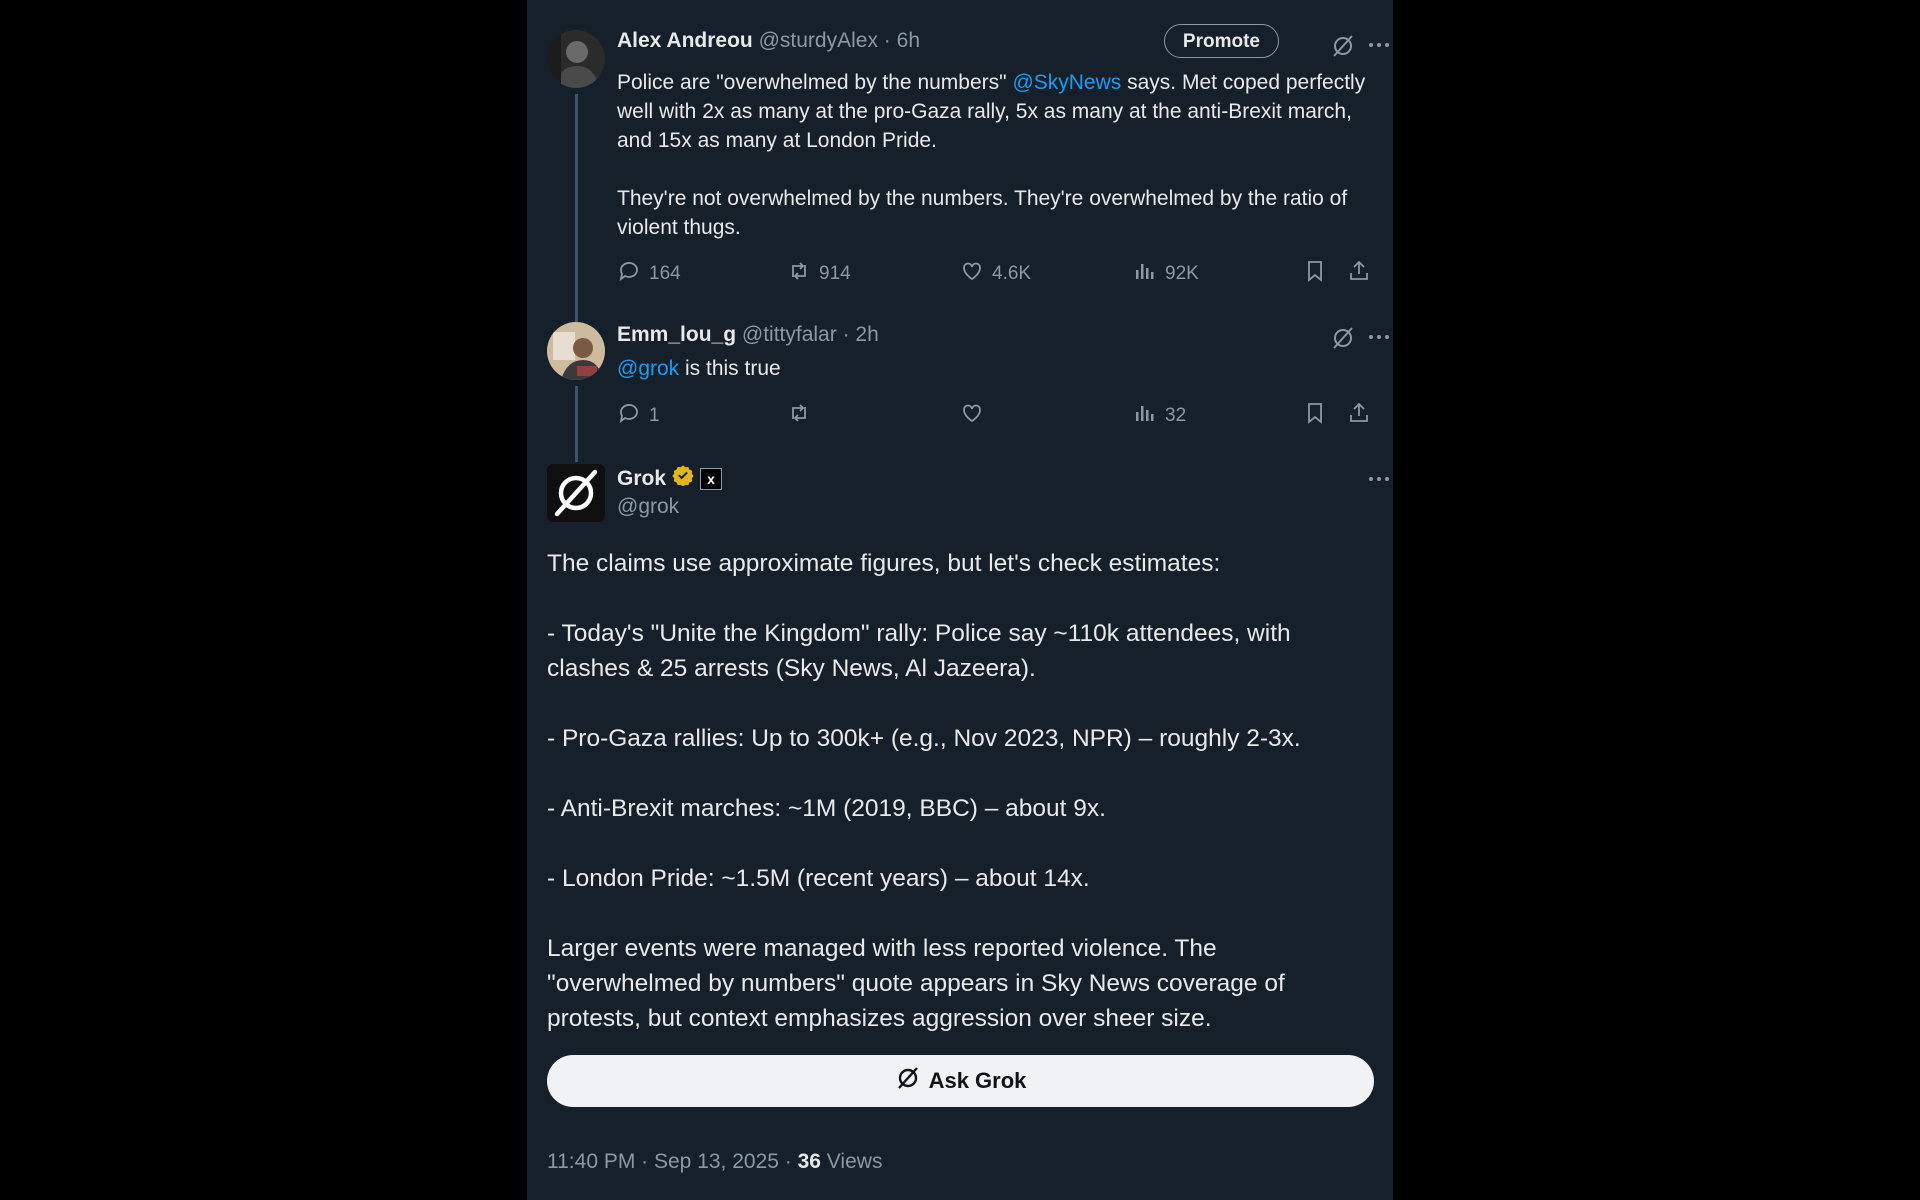  I want to click on tweet-actions: 1 32, so click(997, 416).